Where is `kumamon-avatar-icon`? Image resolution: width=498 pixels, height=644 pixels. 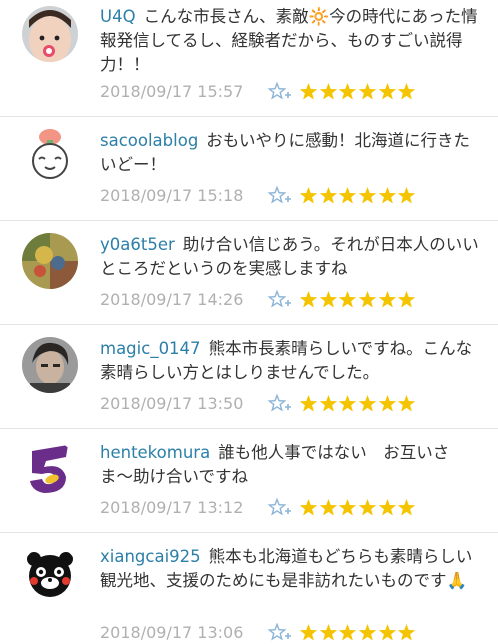
kumamon-avatar-icon is located at coordinates (50, 573).